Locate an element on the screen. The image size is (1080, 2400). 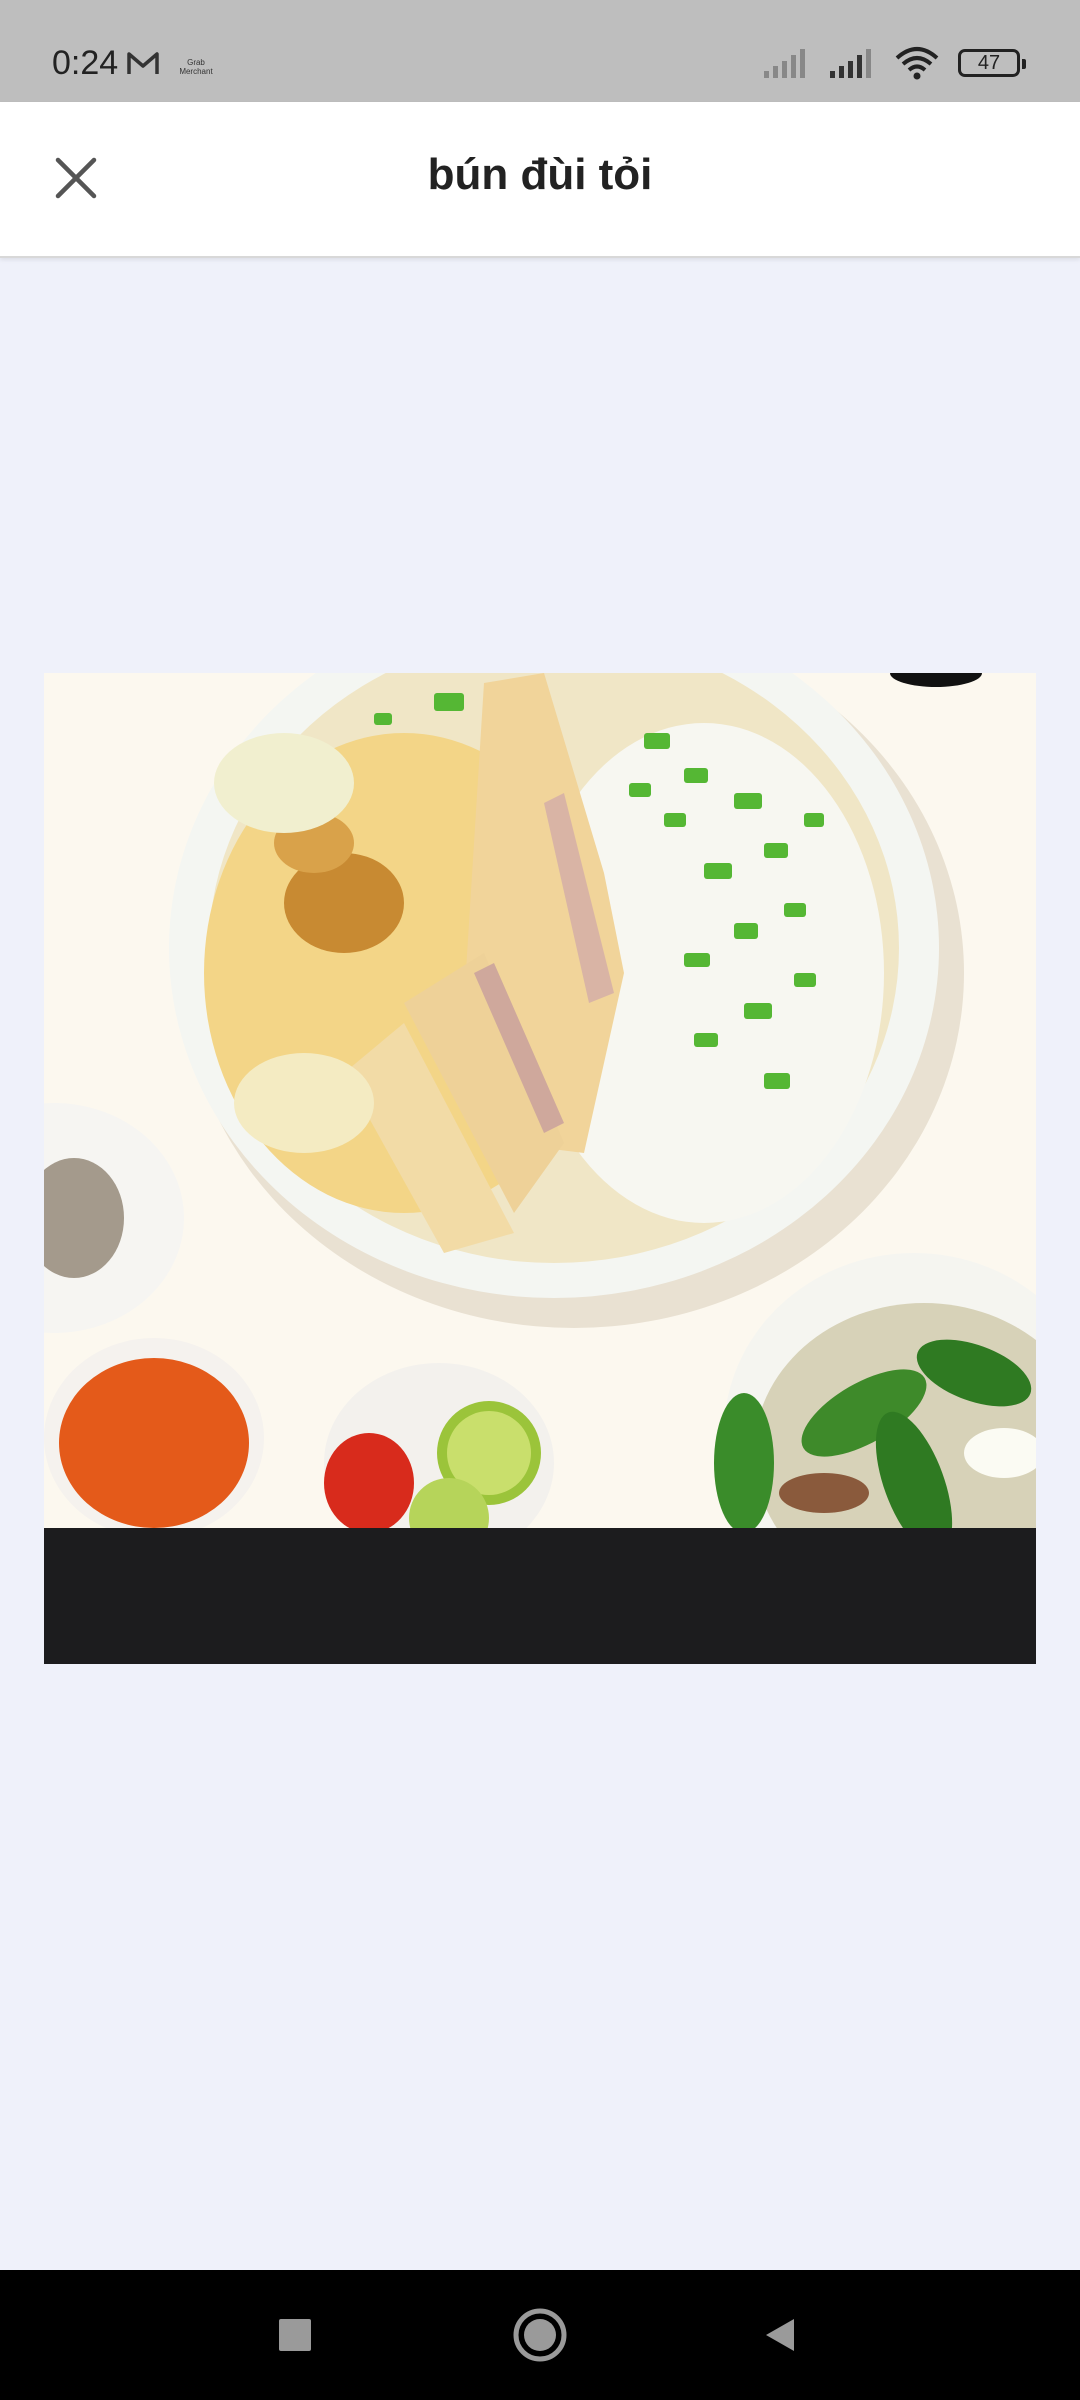
battery-icon: 47 is located at coordinates (992, 63).